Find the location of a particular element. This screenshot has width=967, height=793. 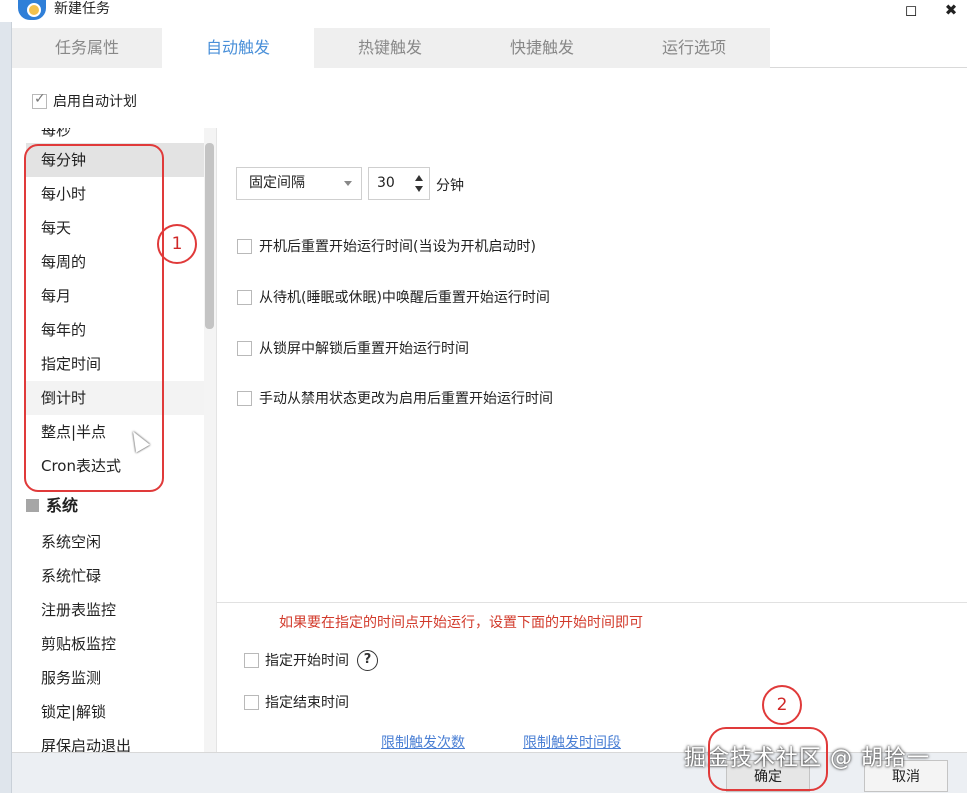

maximize-icon: ◻ is located at coordinates (911, 10).